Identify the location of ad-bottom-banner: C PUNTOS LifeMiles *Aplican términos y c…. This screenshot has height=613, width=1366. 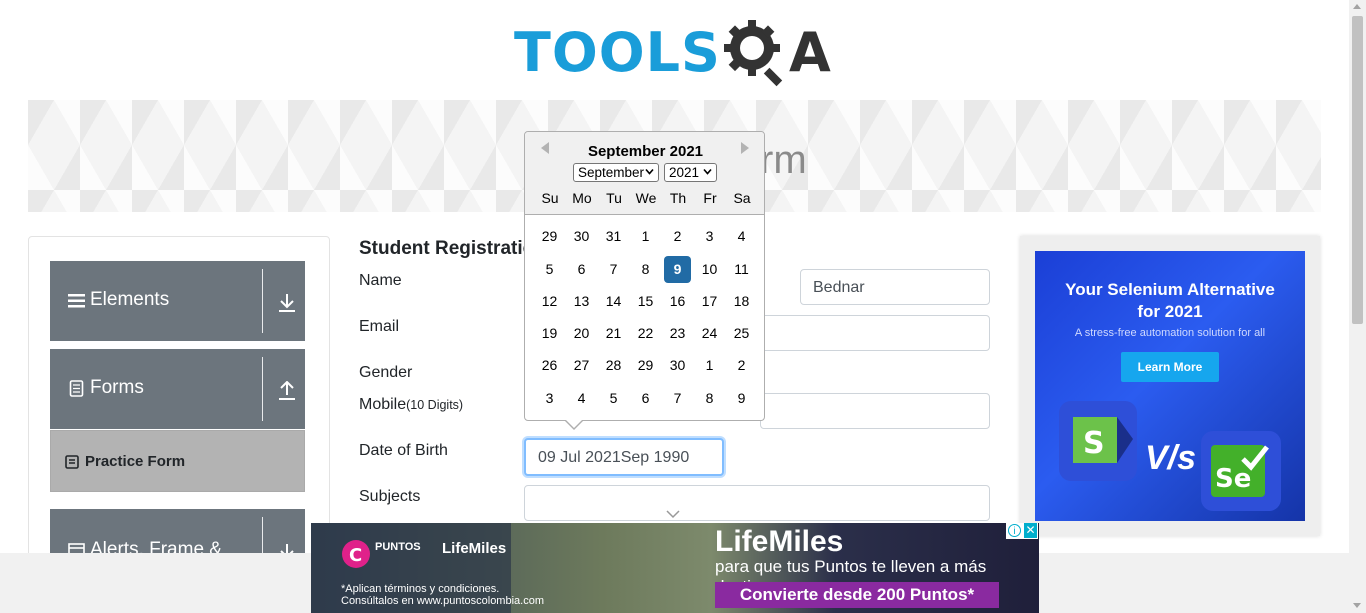
(675, 568).